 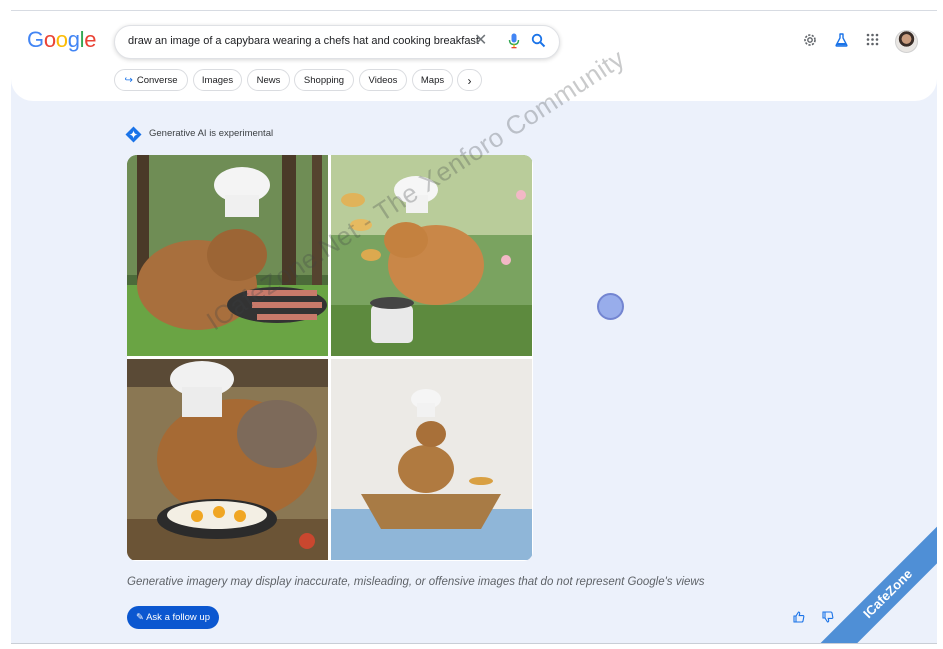 I want to click on thumbs-up-icon, so click(x=799, y=619).